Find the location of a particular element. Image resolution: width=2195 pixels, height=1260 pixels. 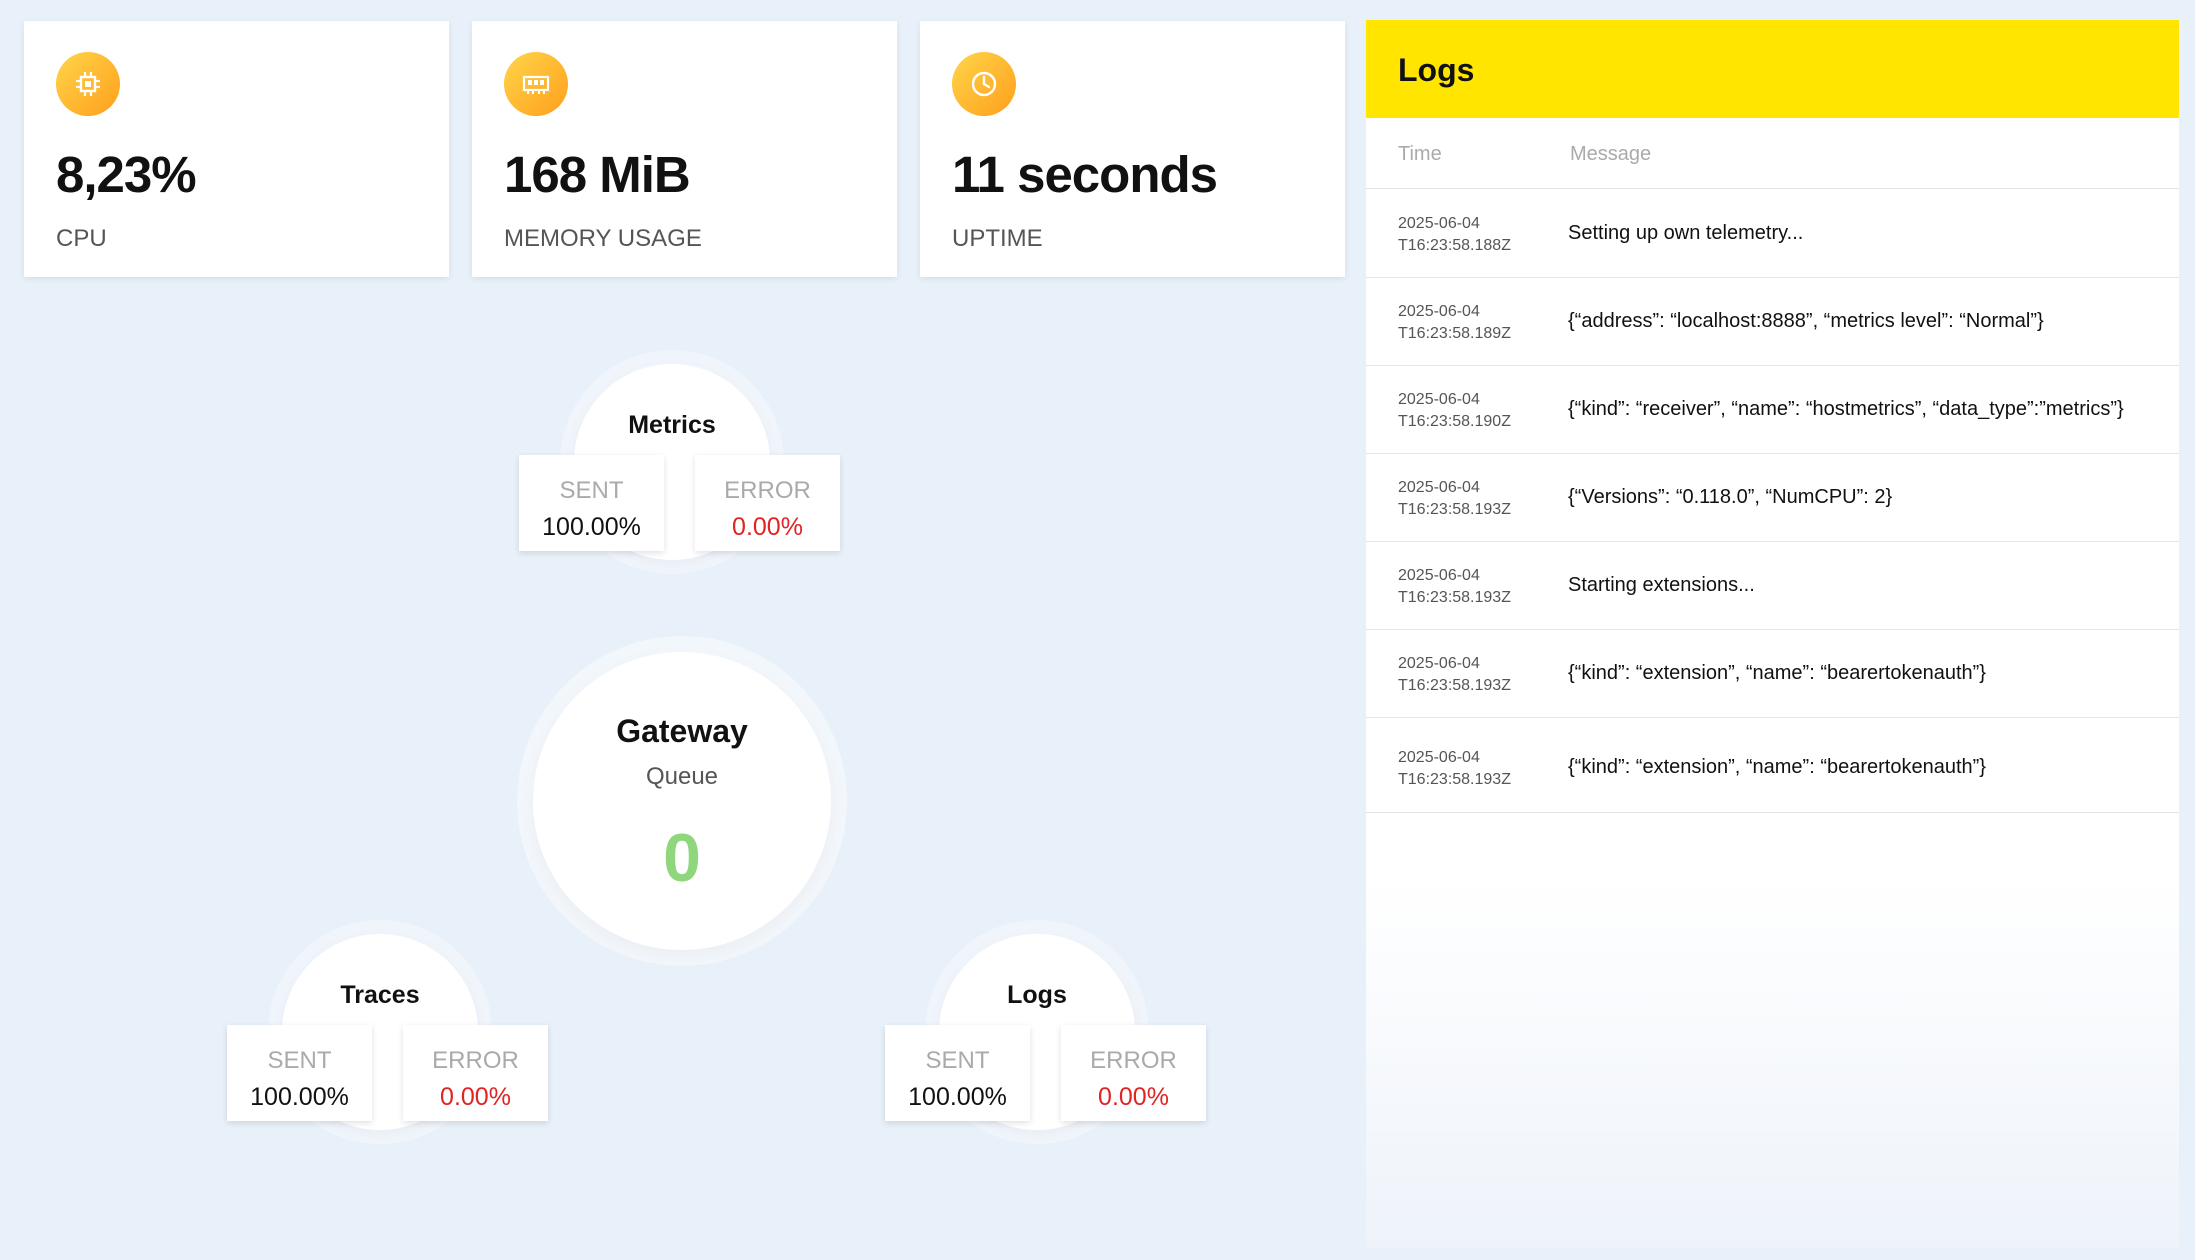

uptime-value: 11 seconds is located at coordinates (1085, 174).